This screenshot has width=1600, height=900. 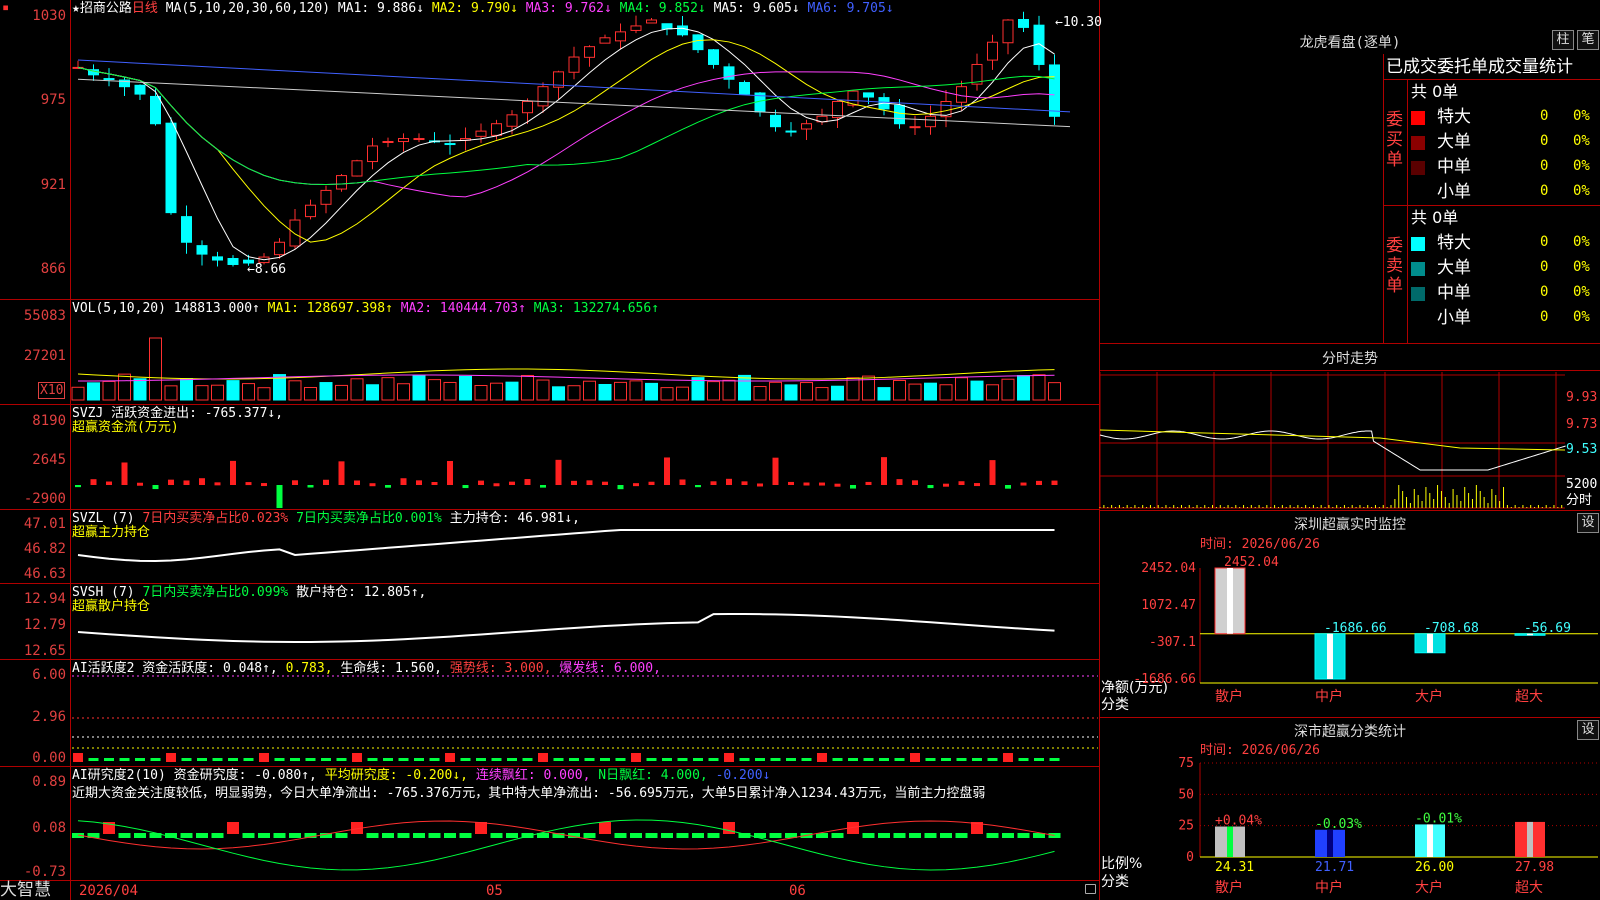 I want to click on monitor-value-label: 2452.04, so click(x=1251, y=562).